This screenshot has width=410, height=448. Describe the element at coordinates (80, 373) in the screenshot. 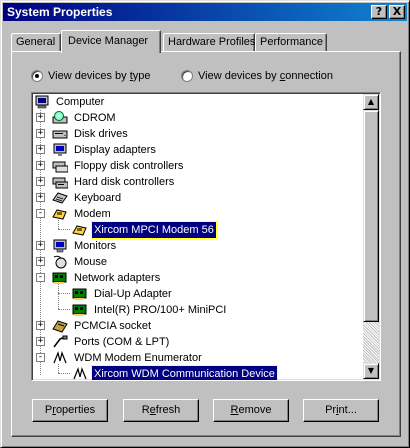

I see `wdm-device-icon` at that location.